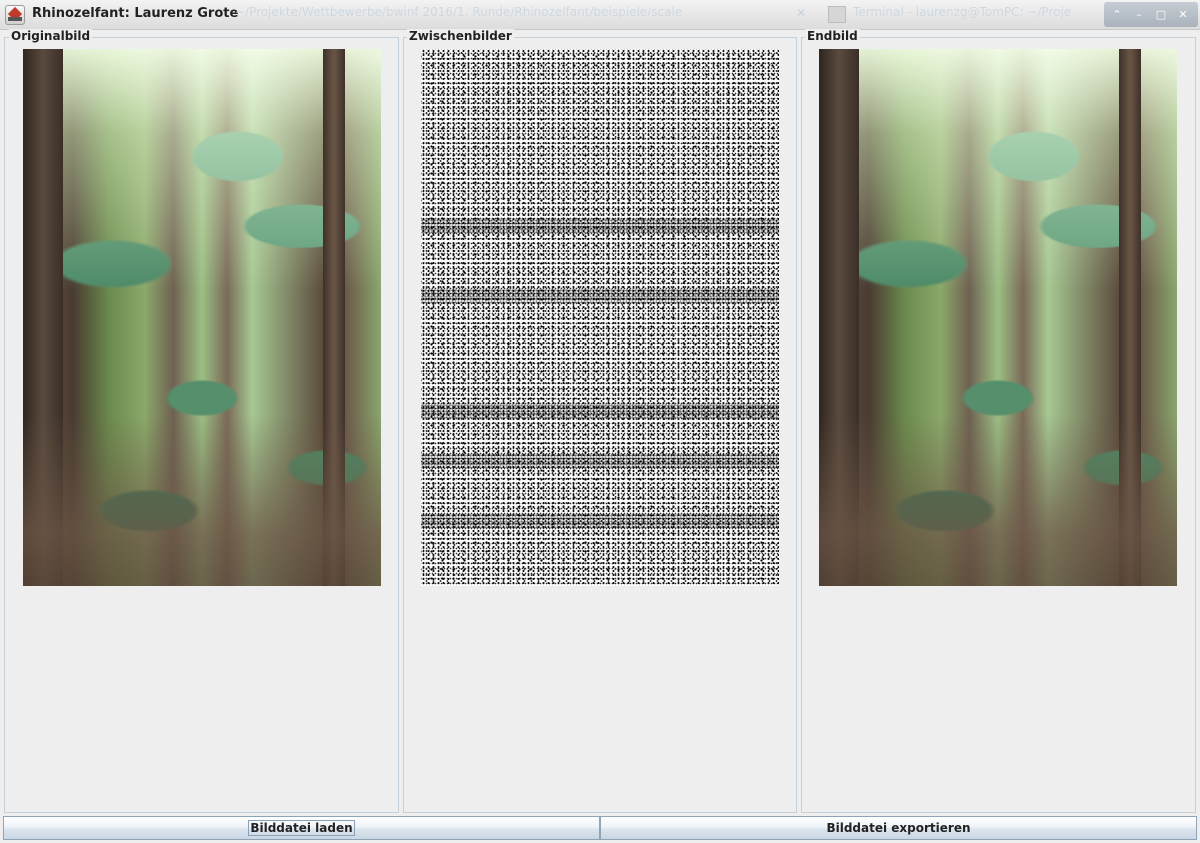  I want to click on load-image-button-label: Bilddatei laden, so click(301, 828).